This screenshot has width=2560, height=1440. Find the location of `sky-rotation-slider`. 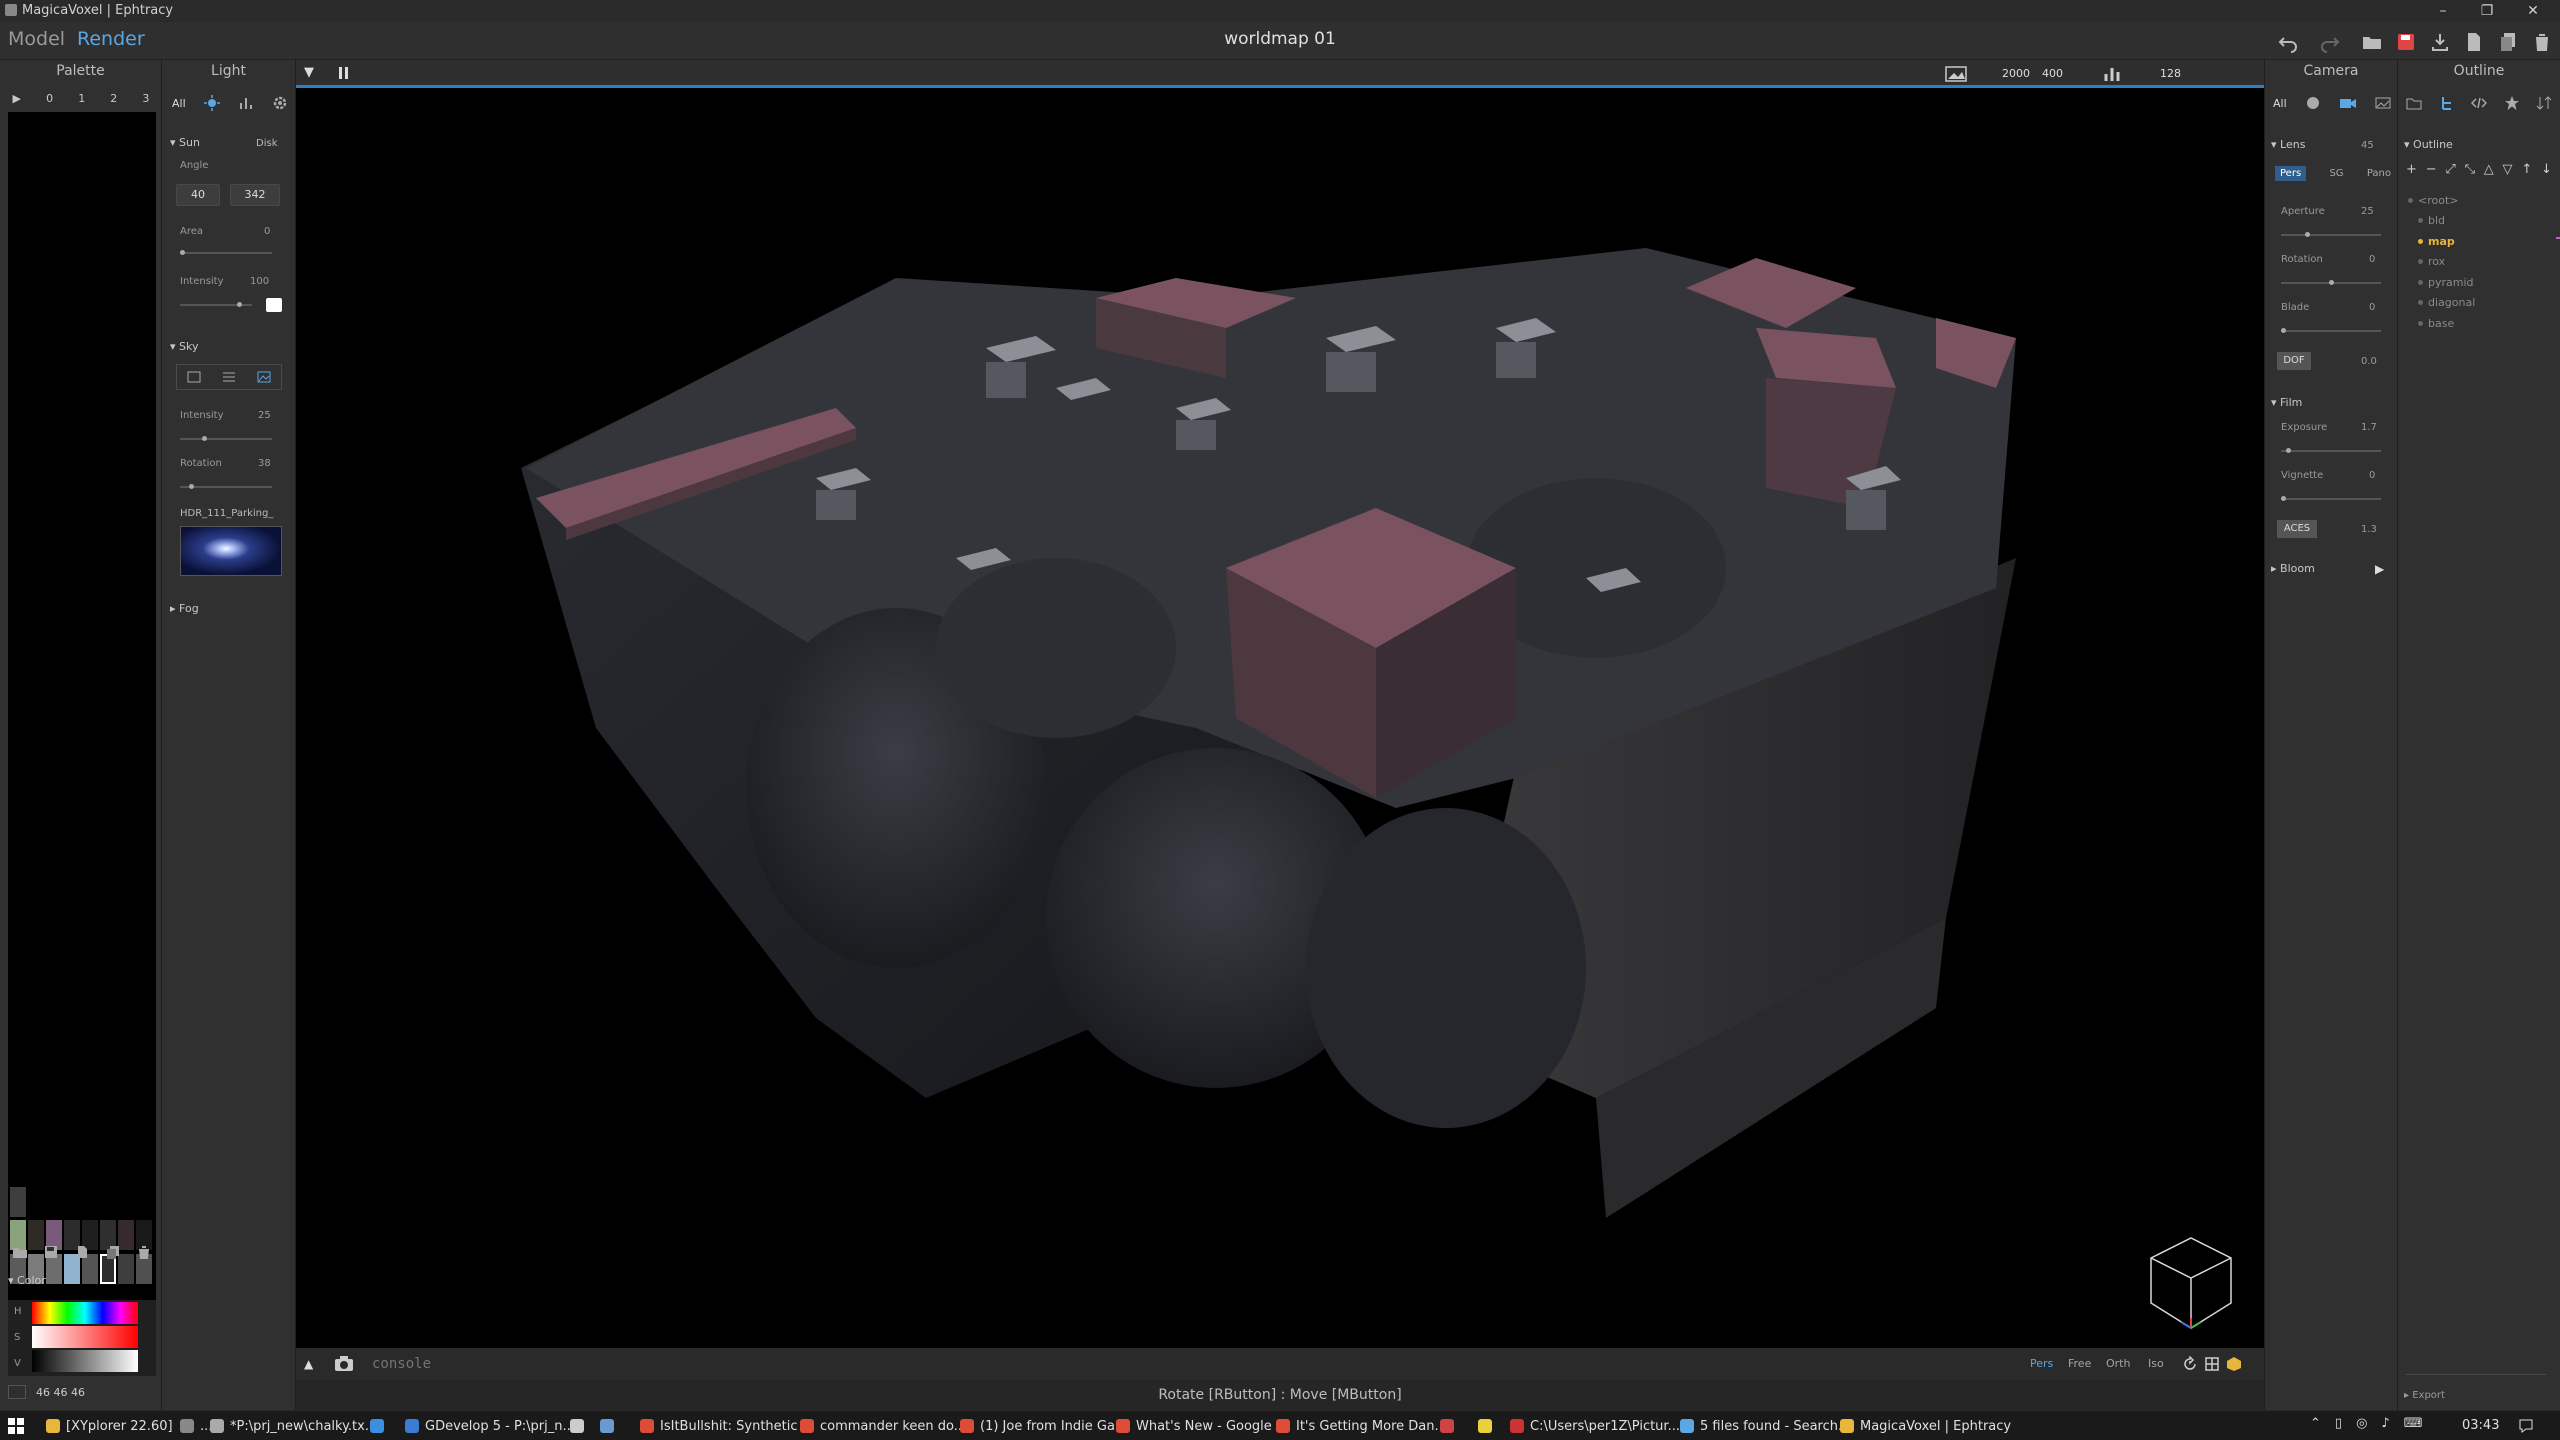

sky-rotation-slider is located at coordinates (226, 486).